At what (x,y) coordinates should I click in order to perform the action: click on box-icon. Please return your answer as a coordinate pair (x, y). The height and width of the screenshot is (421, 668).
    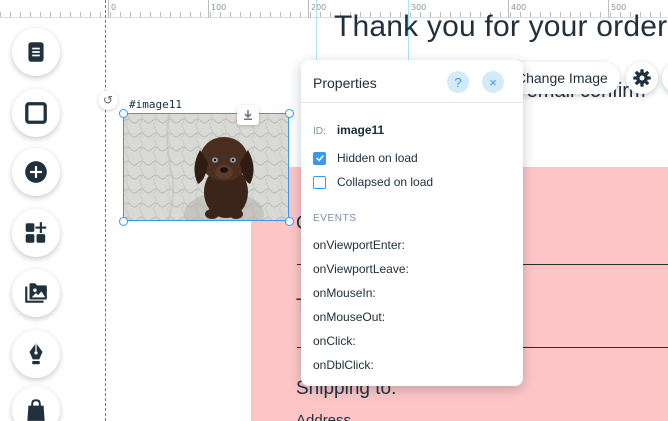
    Looking at the image, I should click on (36, 113).